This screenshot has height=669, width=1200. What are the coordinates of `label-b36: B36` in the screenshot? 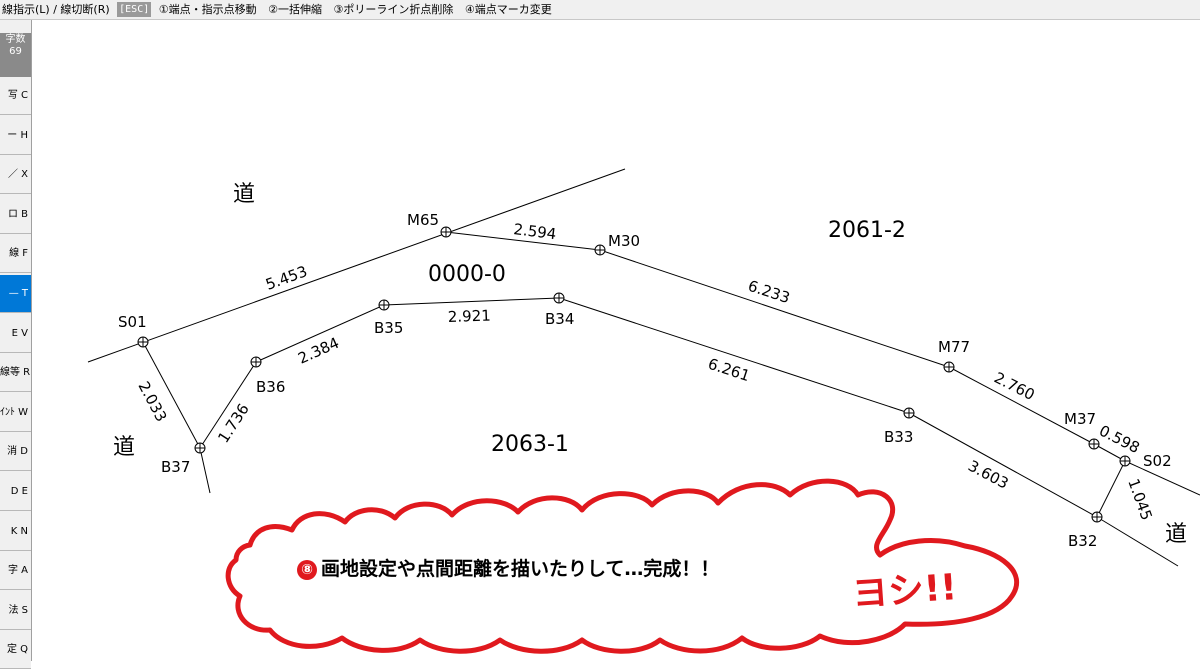 It's located at (270, 387).